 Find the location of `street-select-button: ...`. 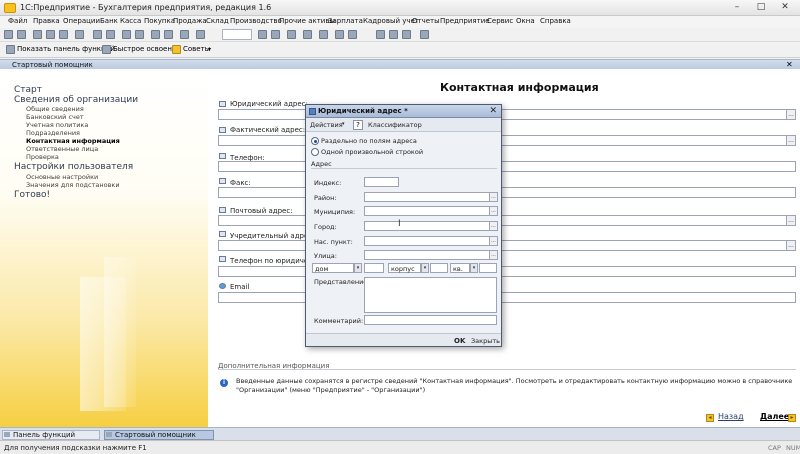

street-select-button: ... is located at coordinates (493, 255).